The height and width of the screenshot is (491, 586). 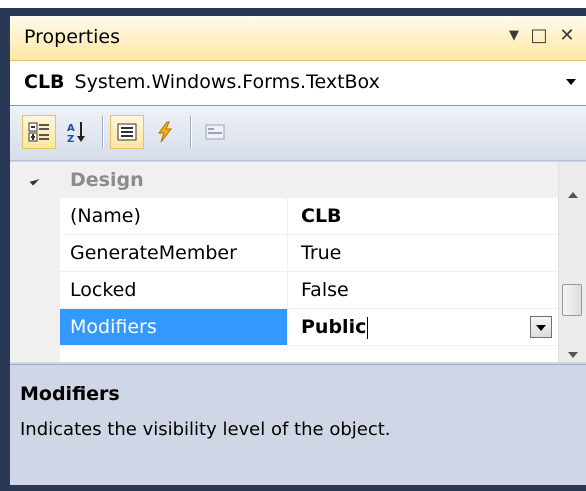 I want to click on dropdown-icon: ▼, so click(x=514, y=36).